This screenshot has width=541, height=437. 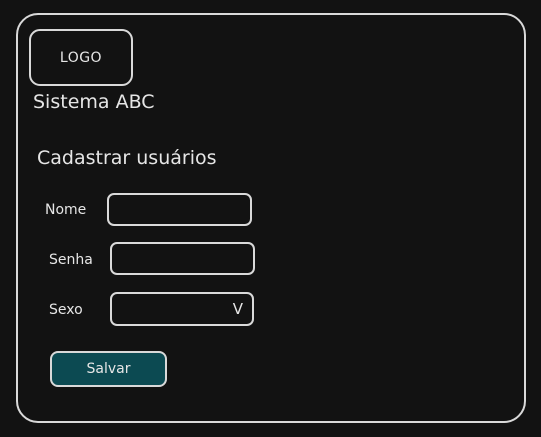 What do you see at coordinates (66, 310) in the screenshot?
I see `sexo-label: Sexo` at bounding box center [66, 310].